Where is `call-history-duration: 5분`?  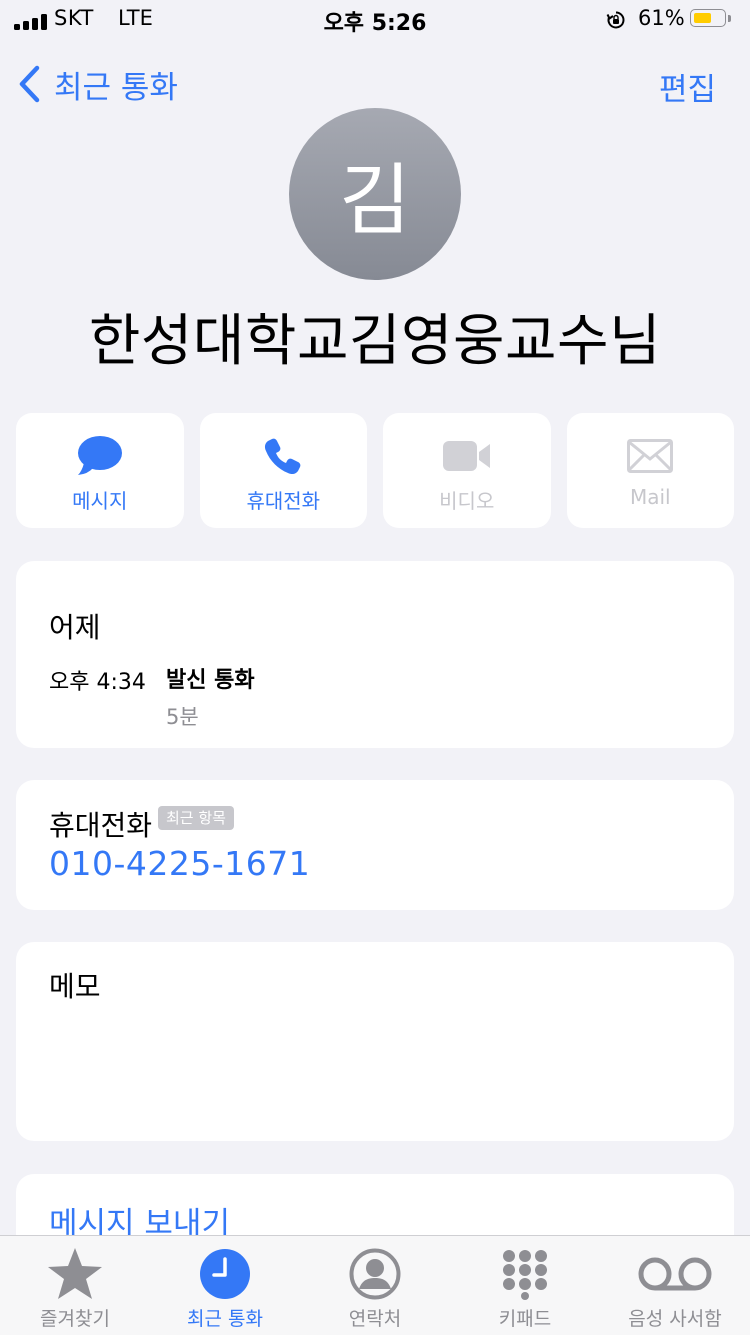
call-history-duration: 5분 is located at coordinates (182, 717).